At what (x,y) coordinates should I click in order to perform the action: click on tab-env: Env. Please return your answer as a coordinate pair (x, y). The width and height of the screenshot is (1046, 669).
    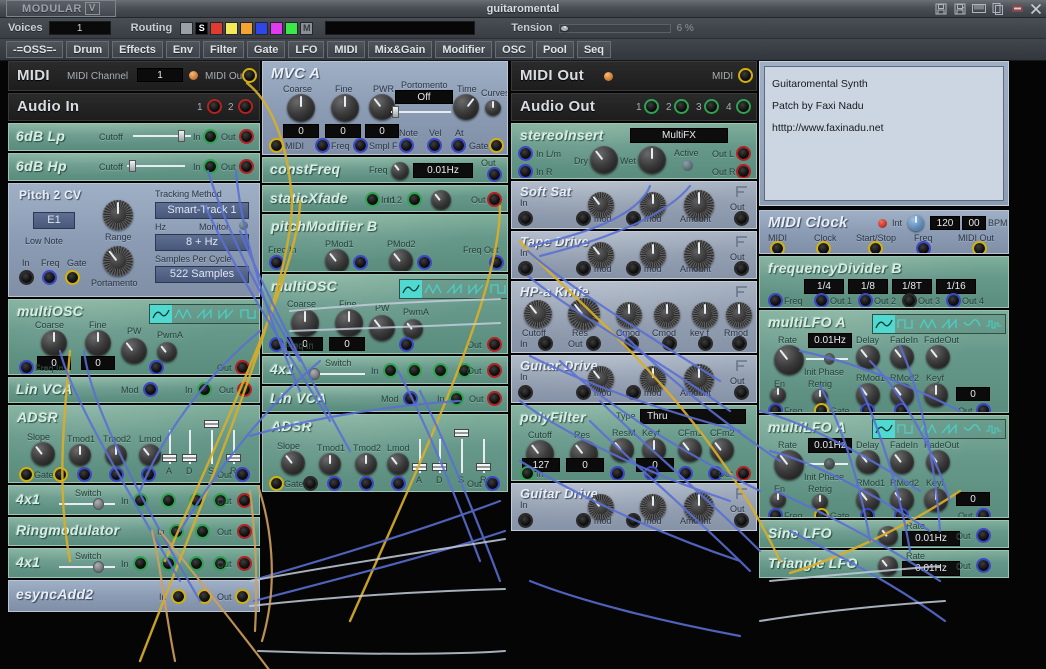
    Looking at the image, I should click on (183, 49).